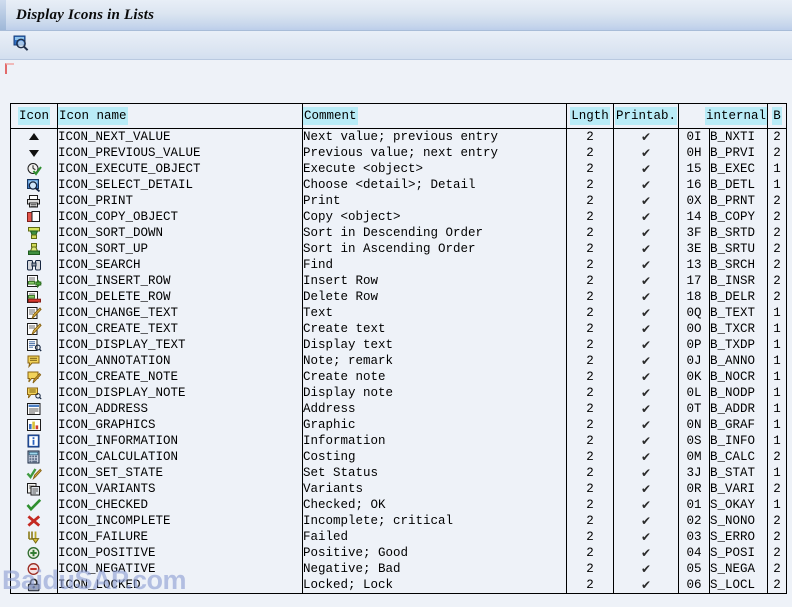 Image resolution: width=792 pixels, height=607 pixels. I want to click on cell-comment: Locked; Lock, so click(434, 585).